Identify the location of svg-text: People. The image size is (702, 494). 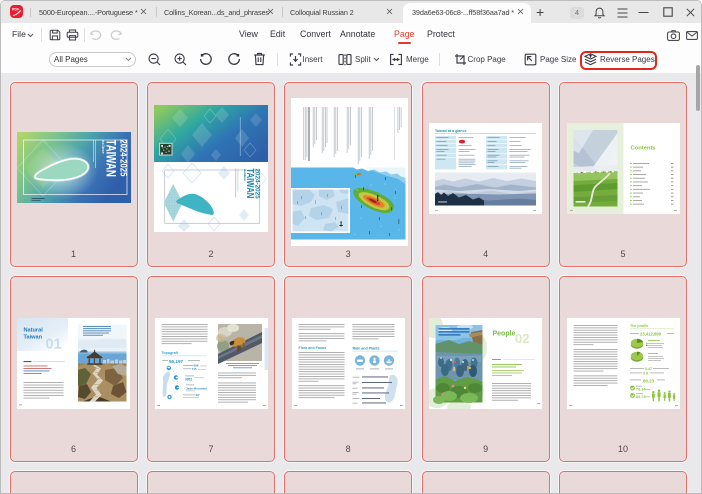
(504, 333).